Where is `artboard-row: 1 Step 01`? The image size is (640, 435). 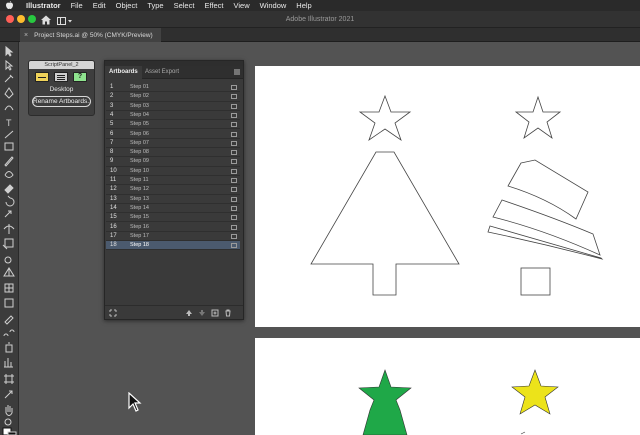
artboard-row: 1 Step 01 is located at coordinates (173, 88).